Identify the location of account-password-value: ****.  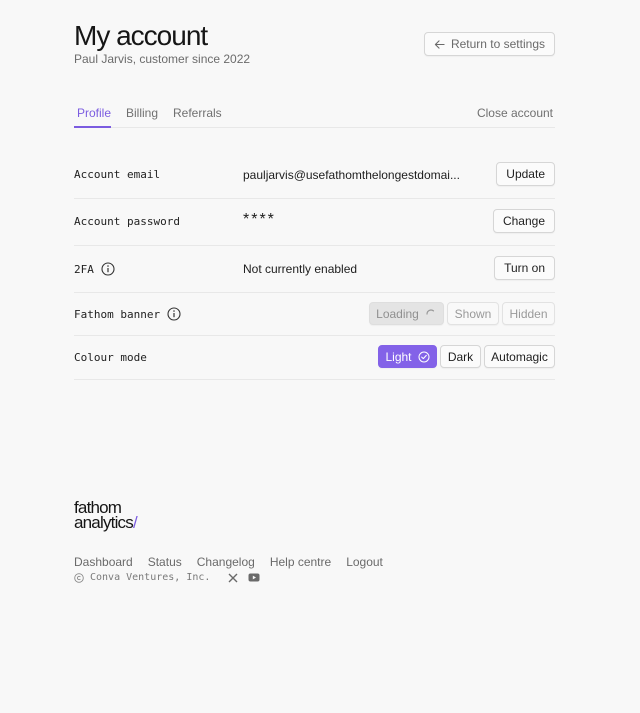
(259, 219).